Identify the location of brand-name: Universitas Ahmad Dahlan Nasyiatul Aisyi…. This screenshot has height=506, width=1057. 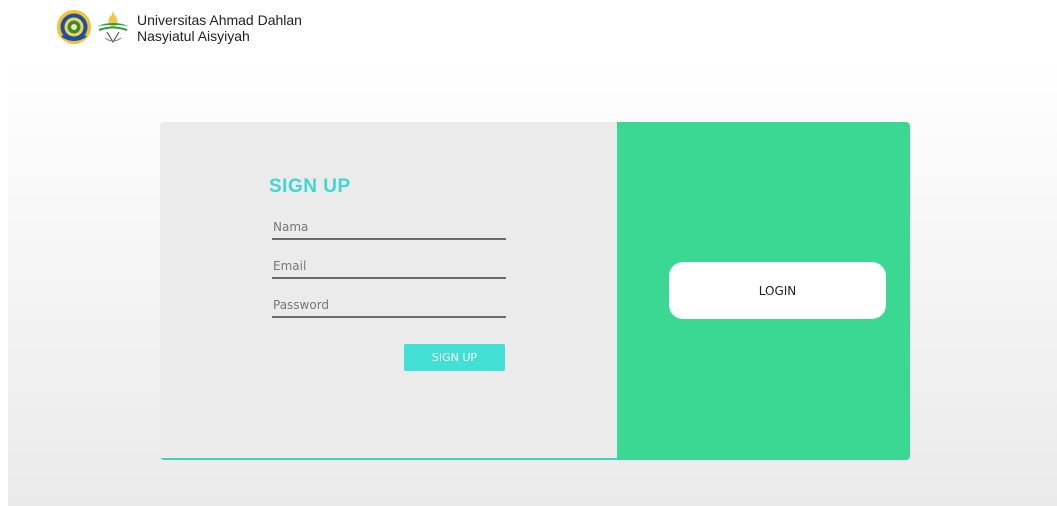
(219, 28).